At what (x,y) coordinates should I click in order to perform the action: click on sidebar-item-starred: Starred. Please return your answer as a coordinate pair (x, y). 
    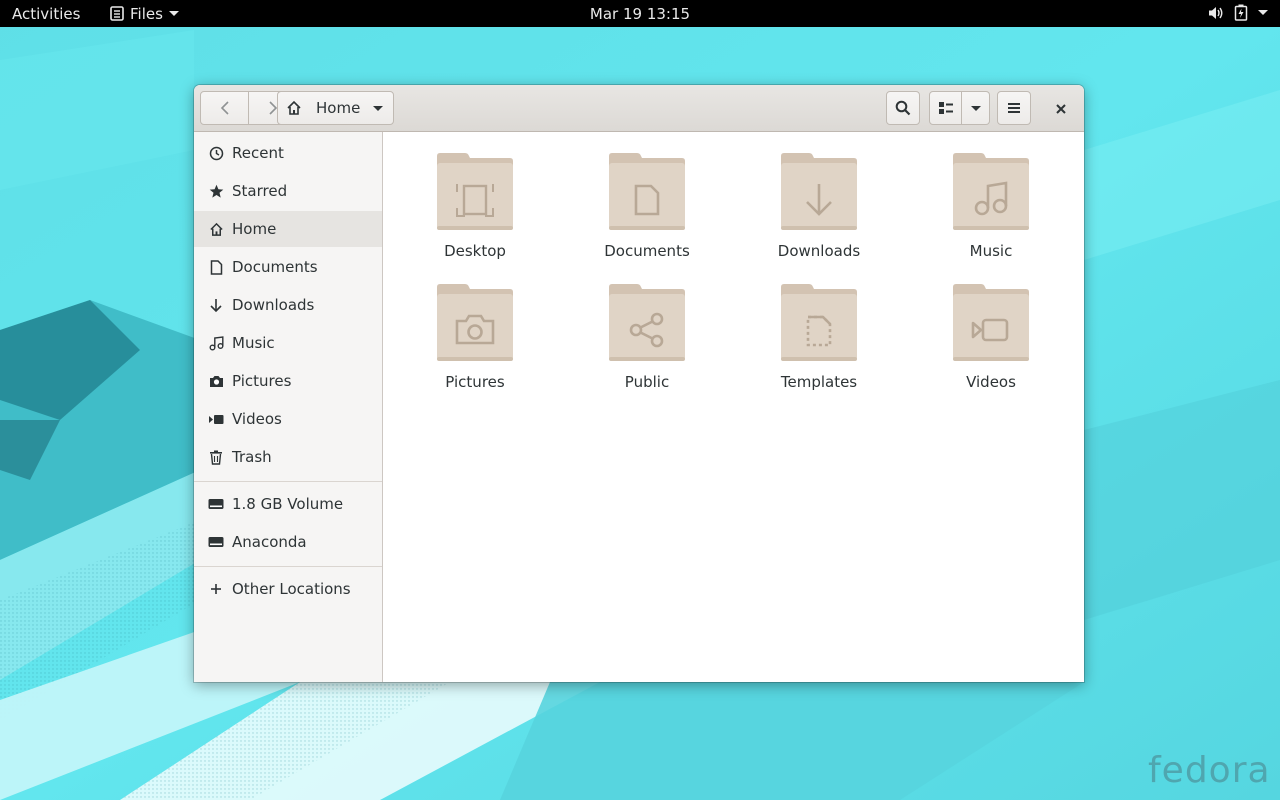
    Looking at the image, I should click on (288, 191).